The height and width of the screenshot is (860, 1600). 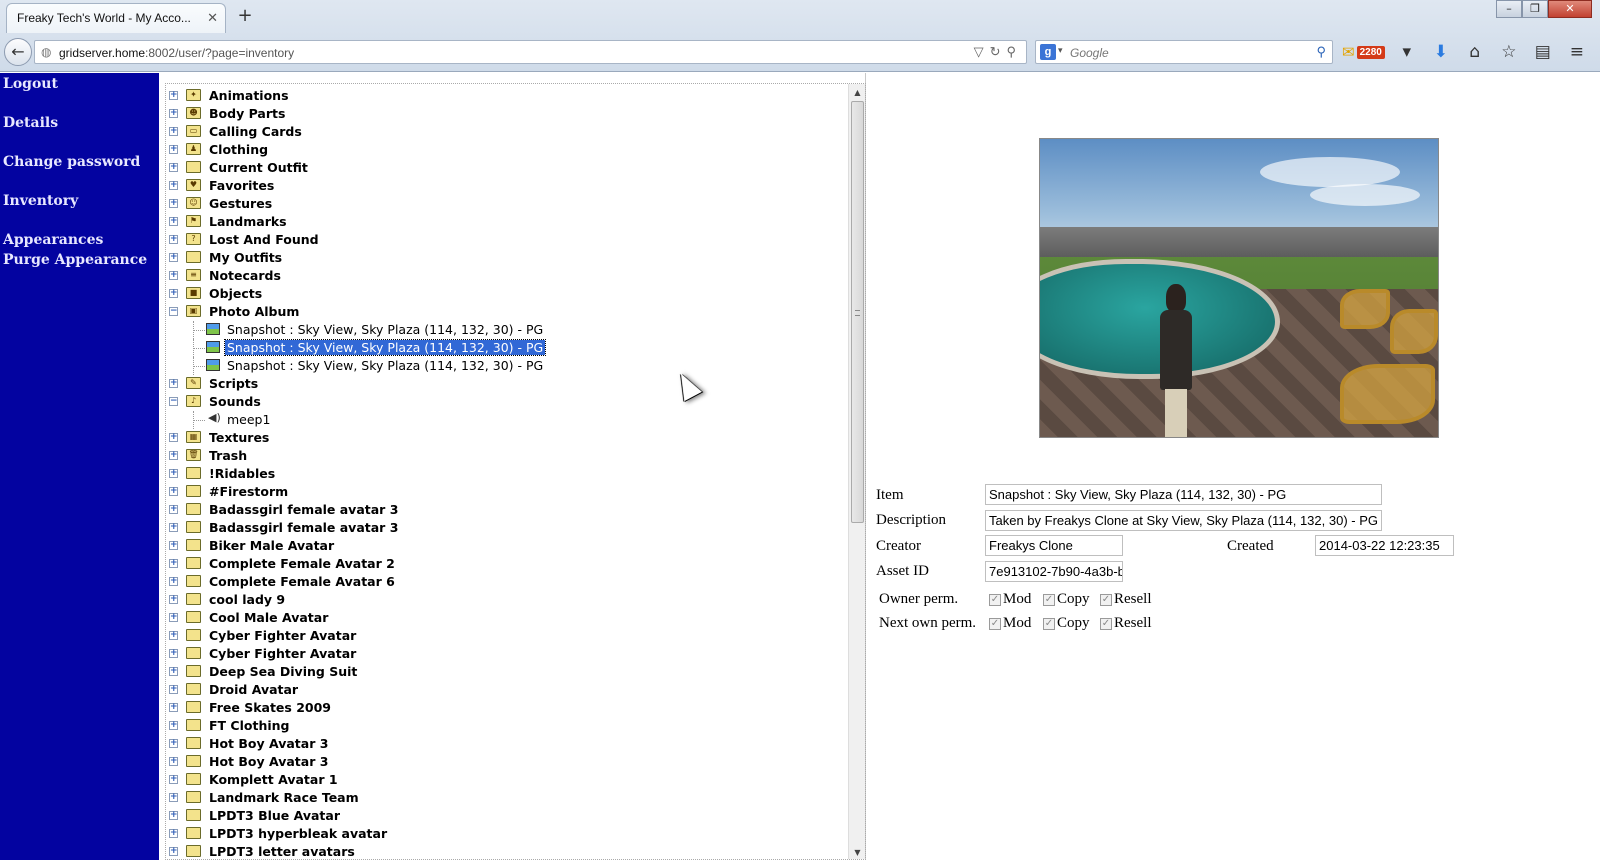 What do you see at coordinates (507, 312) in the screenshot?
I see `tree-folder-row: − ▣ Photo Album` at bounding box center [507, 312].